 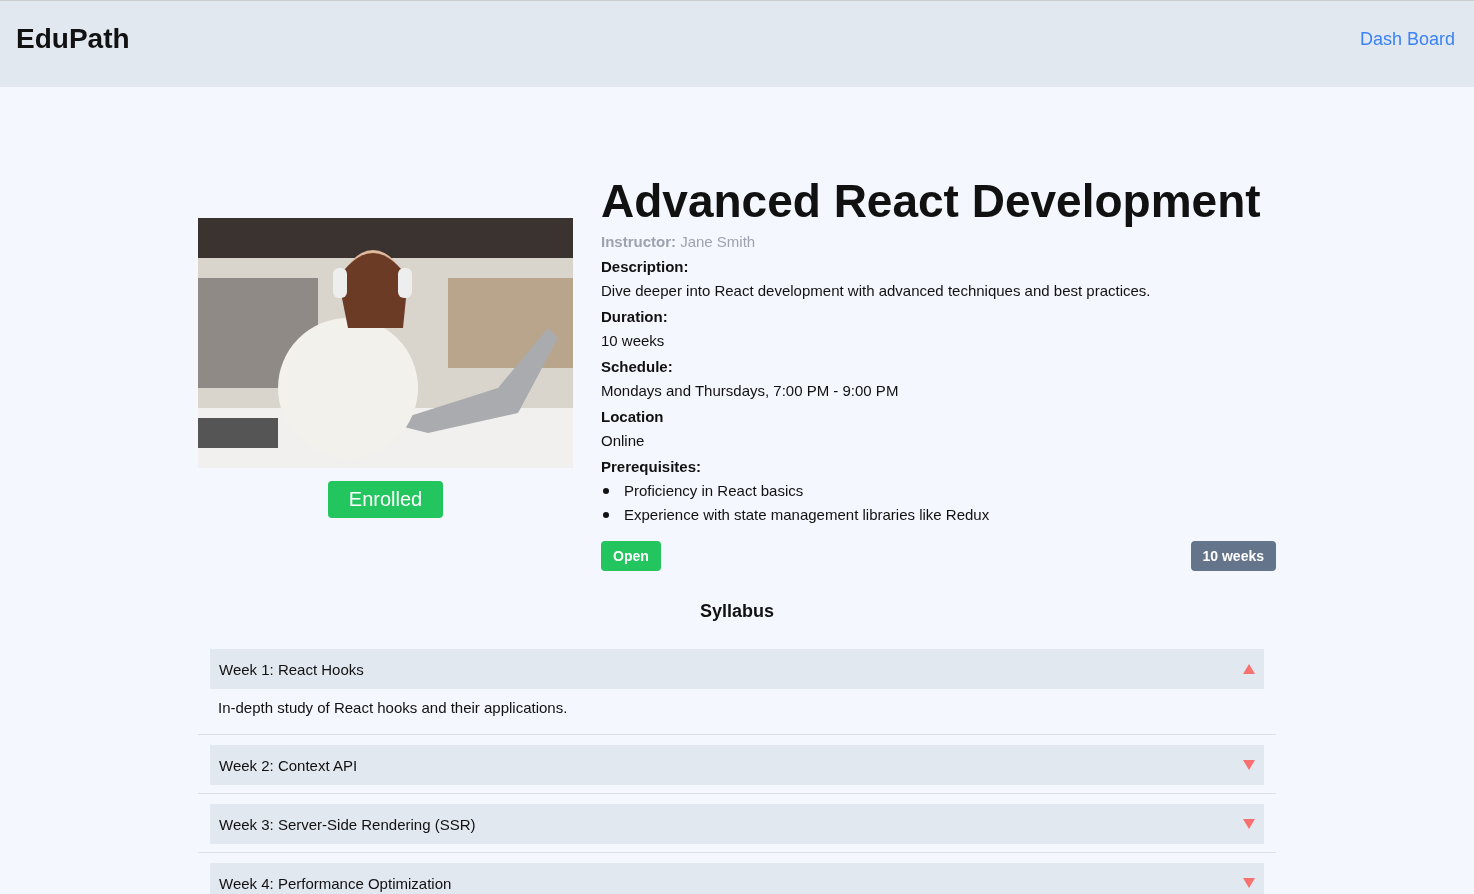 What do you see at coordinates (637, 367) in the screenshot?
I see `detail-label: Schedule:` at bounding box center [637, 367].